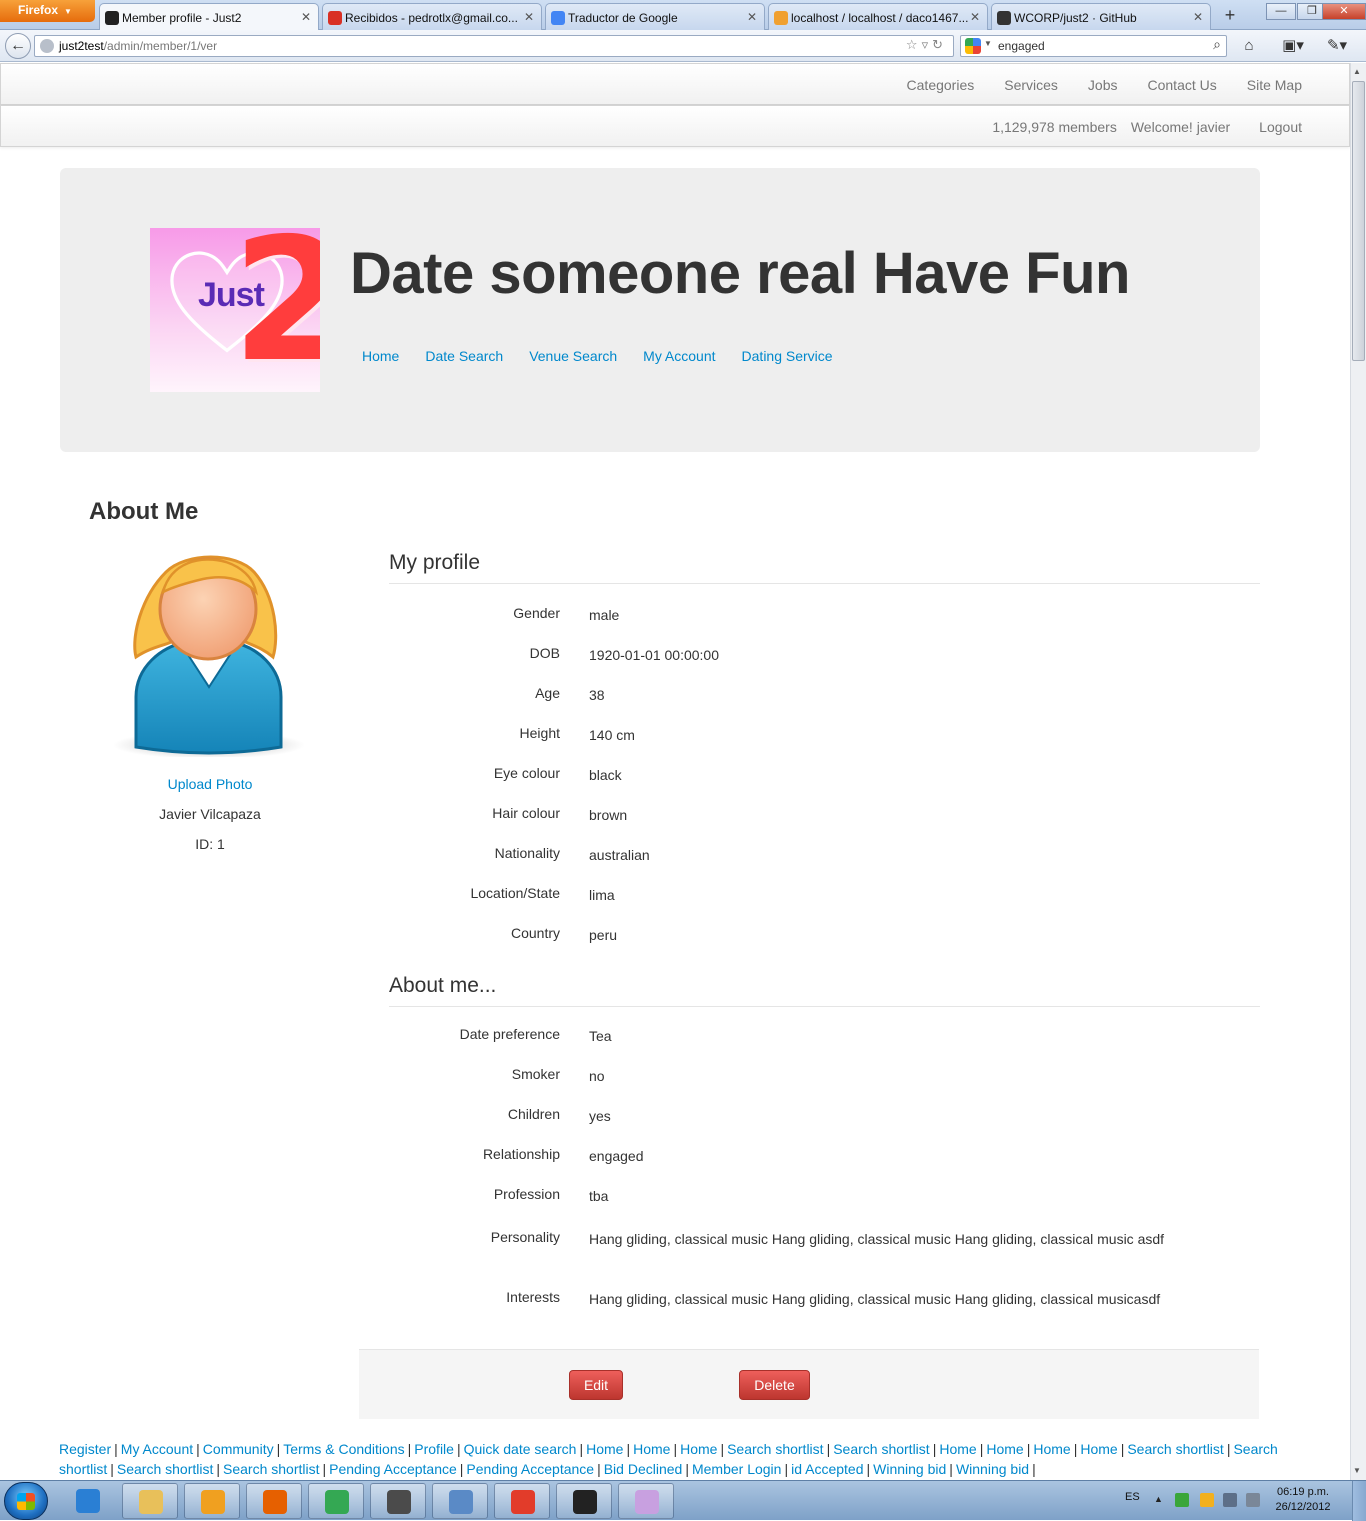 The width and height of the screenshot is (1366, 1521). I want to click on bookmark-star-icon: ☆, so click(914, 44).